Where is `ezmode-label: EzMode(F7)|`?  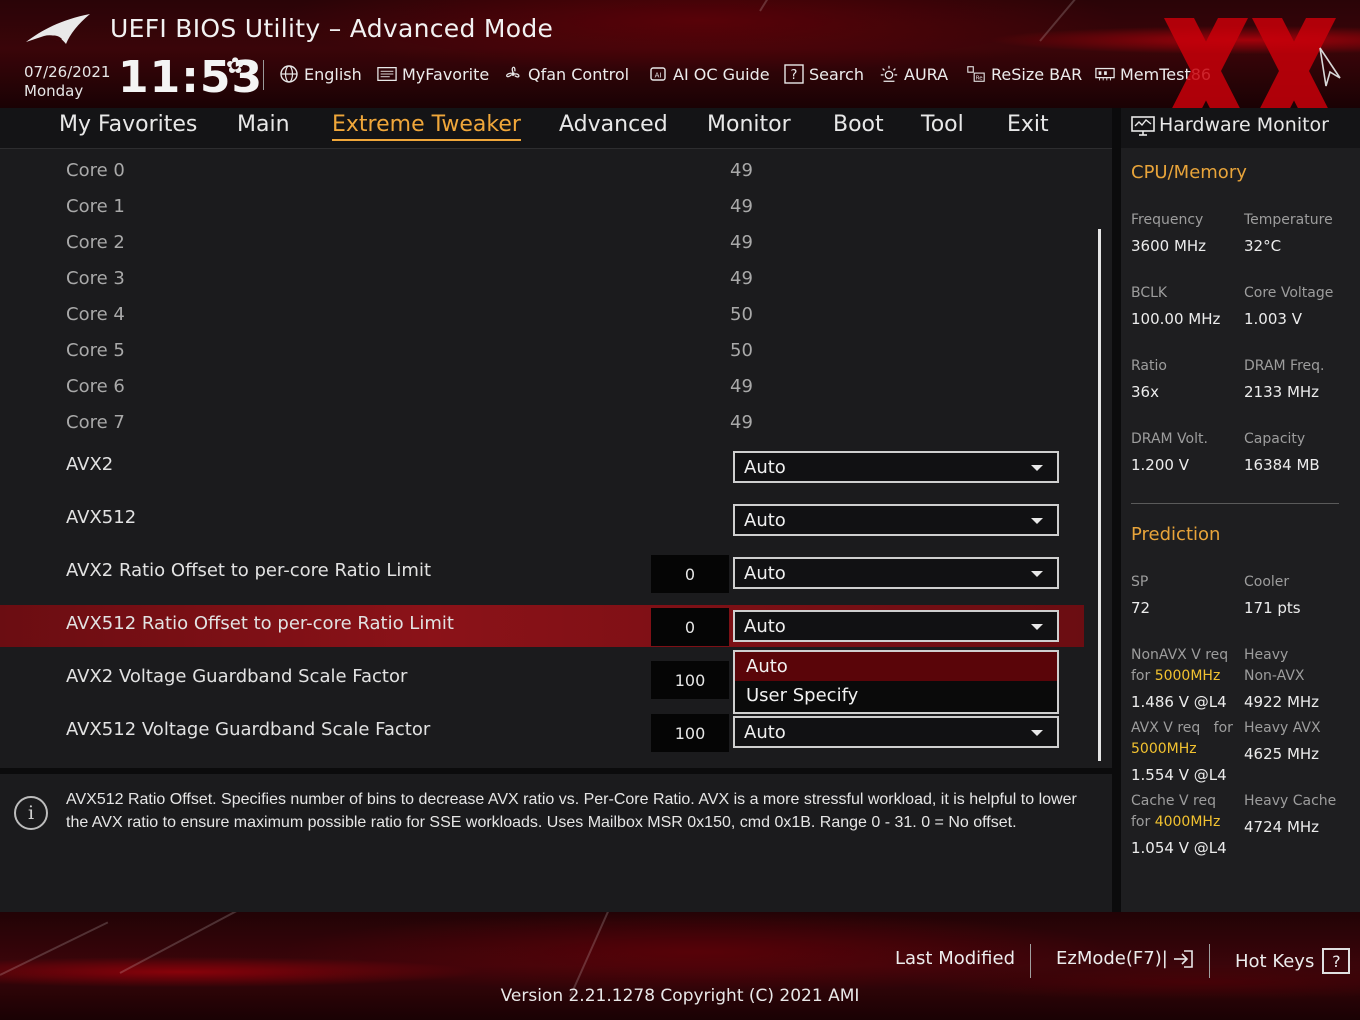 ezmode-label: EzMode(F7)| is located at coordinates (1112, 958).